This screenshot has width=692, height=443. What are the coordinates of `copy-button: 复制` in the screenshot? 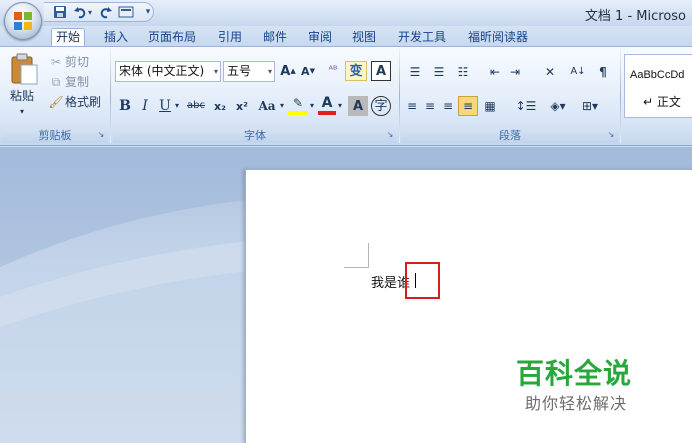 It's located at (77, 82).